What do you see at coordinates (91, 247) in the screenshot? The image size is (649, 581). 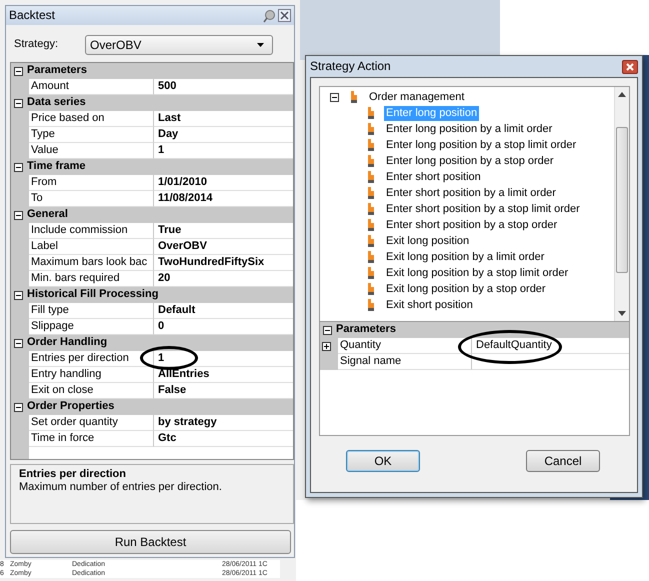 I see `property-label: Label` at bounding box center [91, 247].